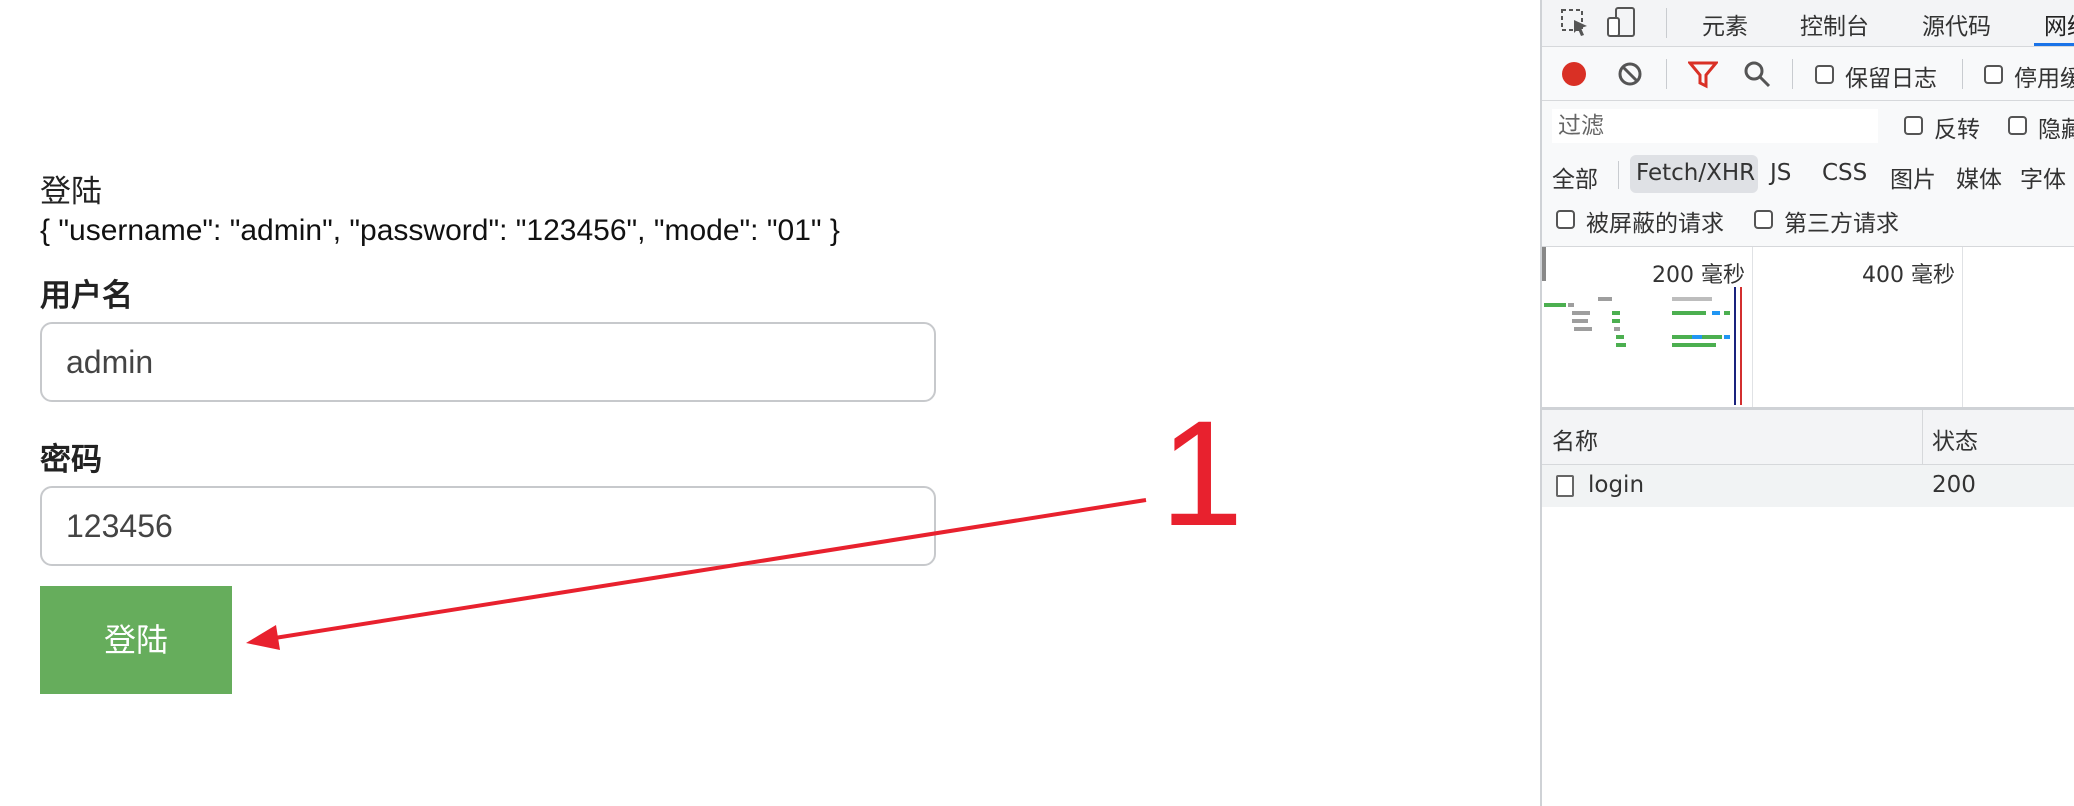 The image size is (2074, 806). What do you see at coordinates (2054, 44) in the screenshot?
I see `active-tab-indicator` at bounding box center [2054, 44].